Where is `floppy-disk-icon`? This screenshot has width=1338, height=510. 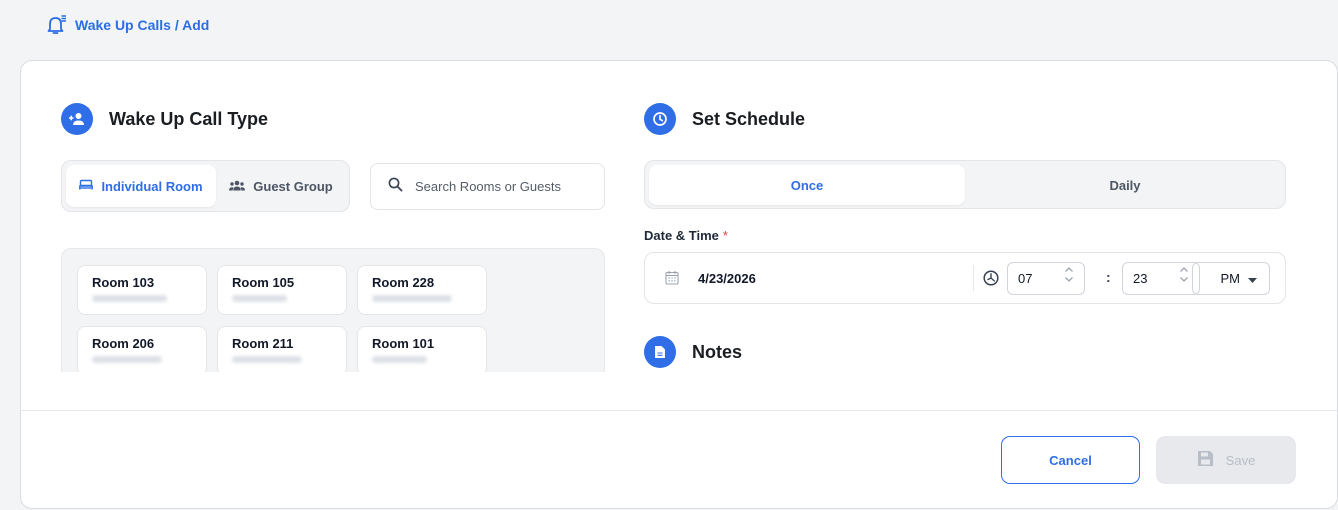 floppy-disk-icon is located at coordinates (1205, 460).